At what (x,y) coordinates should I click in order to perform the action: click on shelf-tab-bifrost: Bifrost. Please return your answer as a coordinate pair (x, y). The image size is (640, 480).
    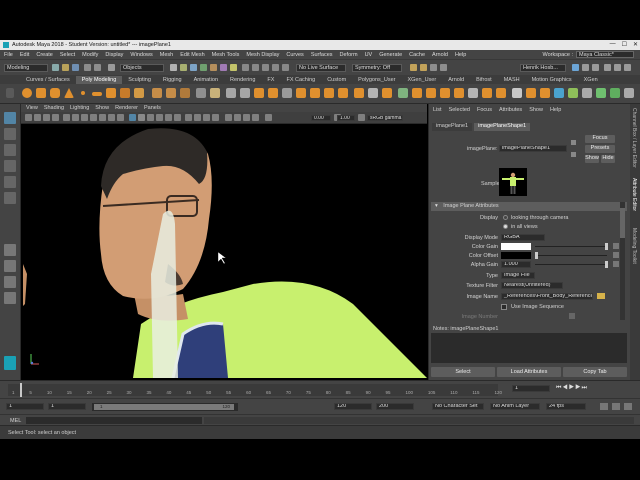
    Looking at the image, I should click on (484, 80).